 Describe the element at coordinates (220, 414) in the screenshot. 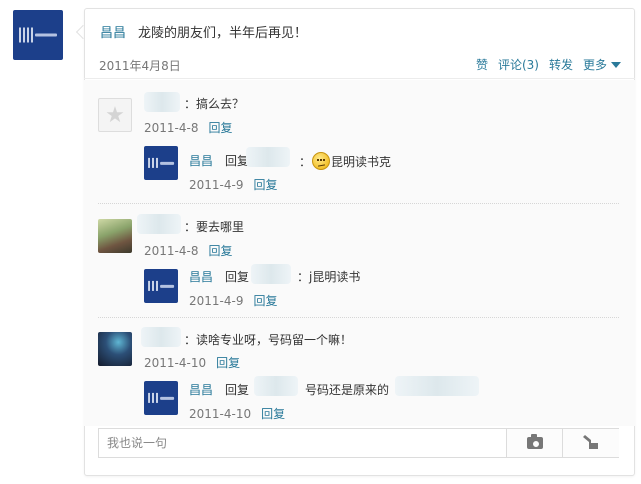

I see `reply-date: 2011-4-10` at that location.